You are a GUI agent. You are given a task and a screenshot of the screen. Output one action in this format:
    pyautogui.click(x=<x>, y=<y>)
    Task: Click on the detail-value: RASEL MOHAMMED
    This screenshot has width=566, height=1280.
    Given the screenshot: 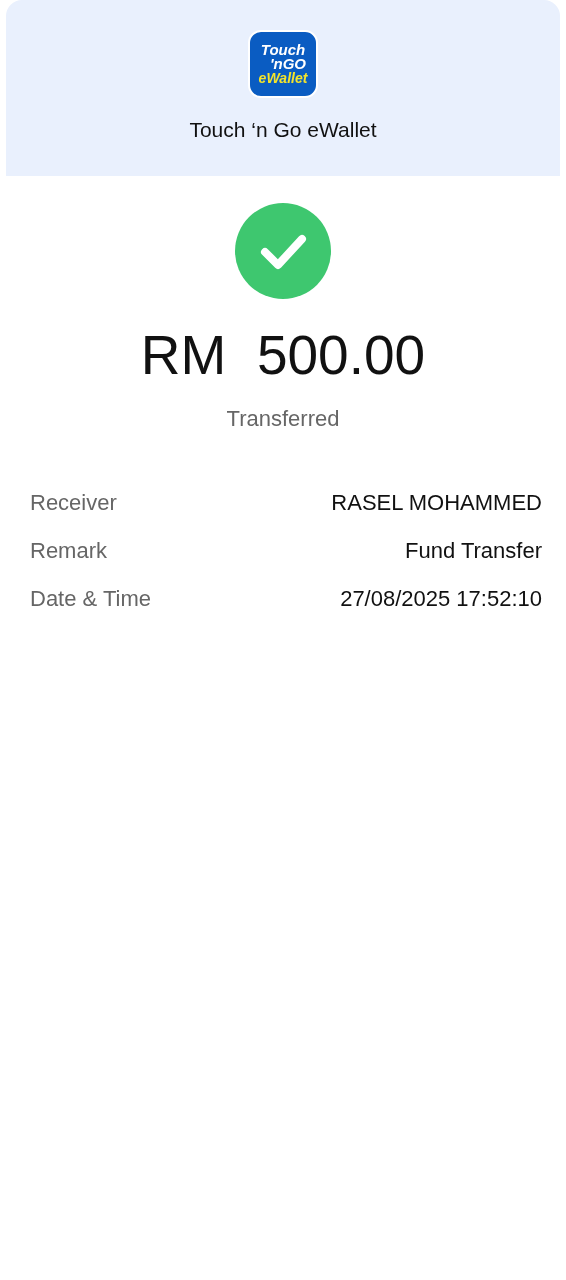 What is the action you would take?
    pyautogui.click(x=436, y=502)
    